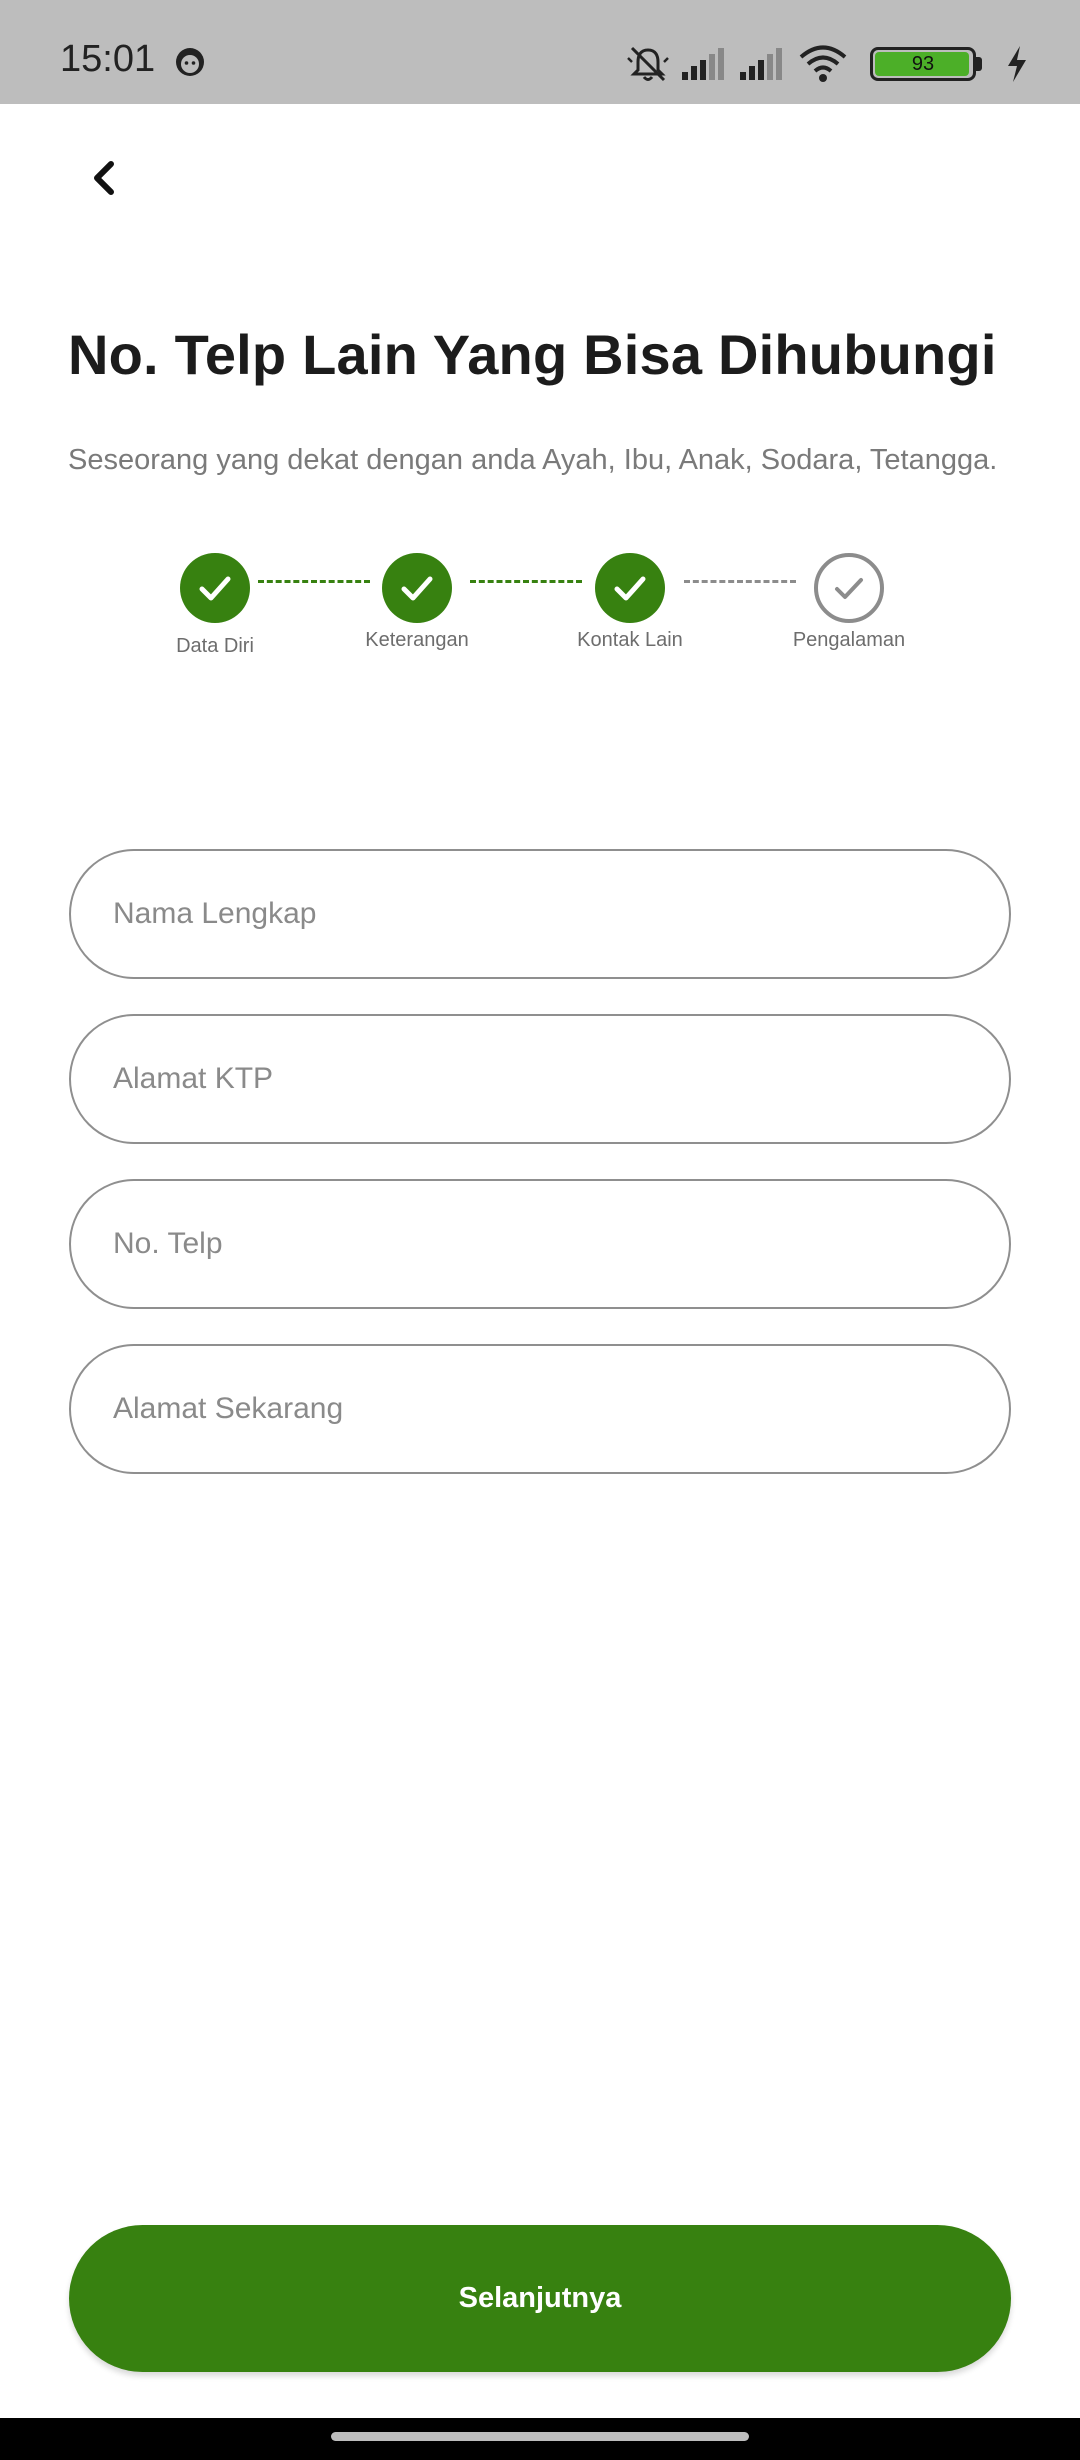  Describe the element at coordinates (417, 640) in the screenshot. I see `step-label: Keterangan` at that location.